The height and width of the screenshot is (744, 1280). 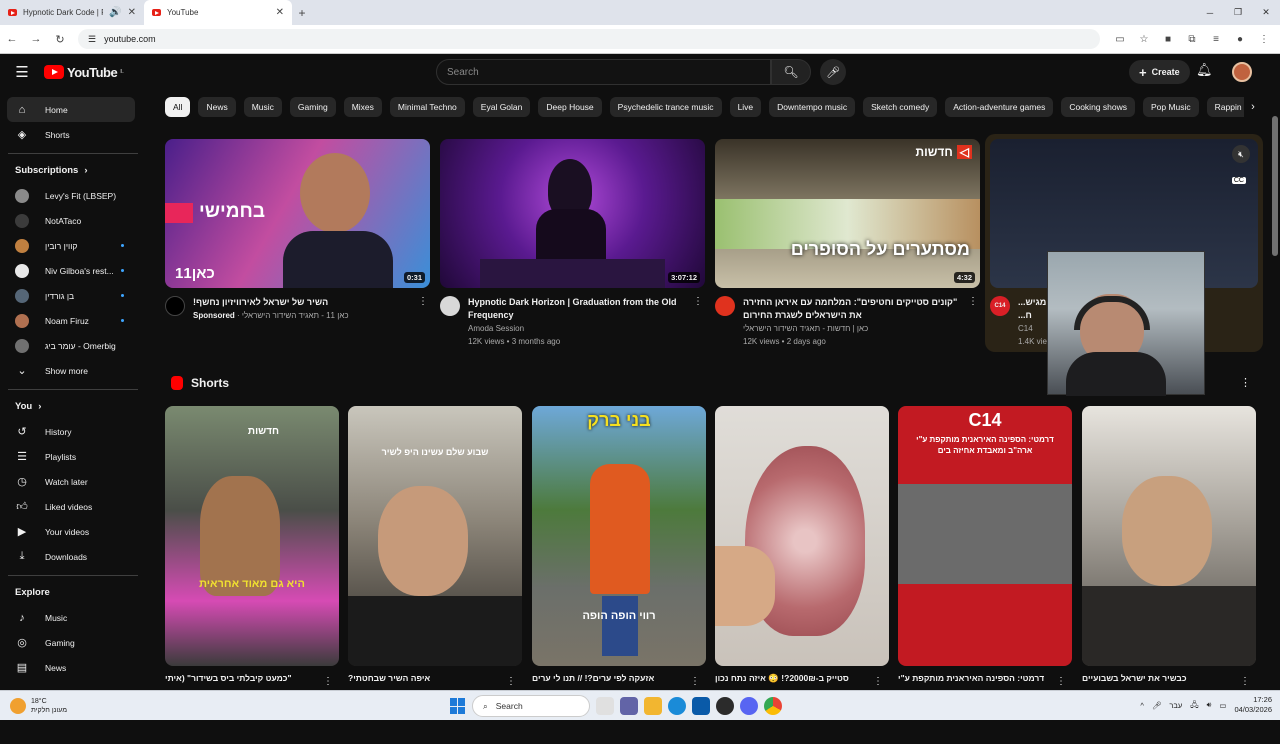 I want to click on sidebar-item-music: ♪ Music, so click(x=74, y=617).